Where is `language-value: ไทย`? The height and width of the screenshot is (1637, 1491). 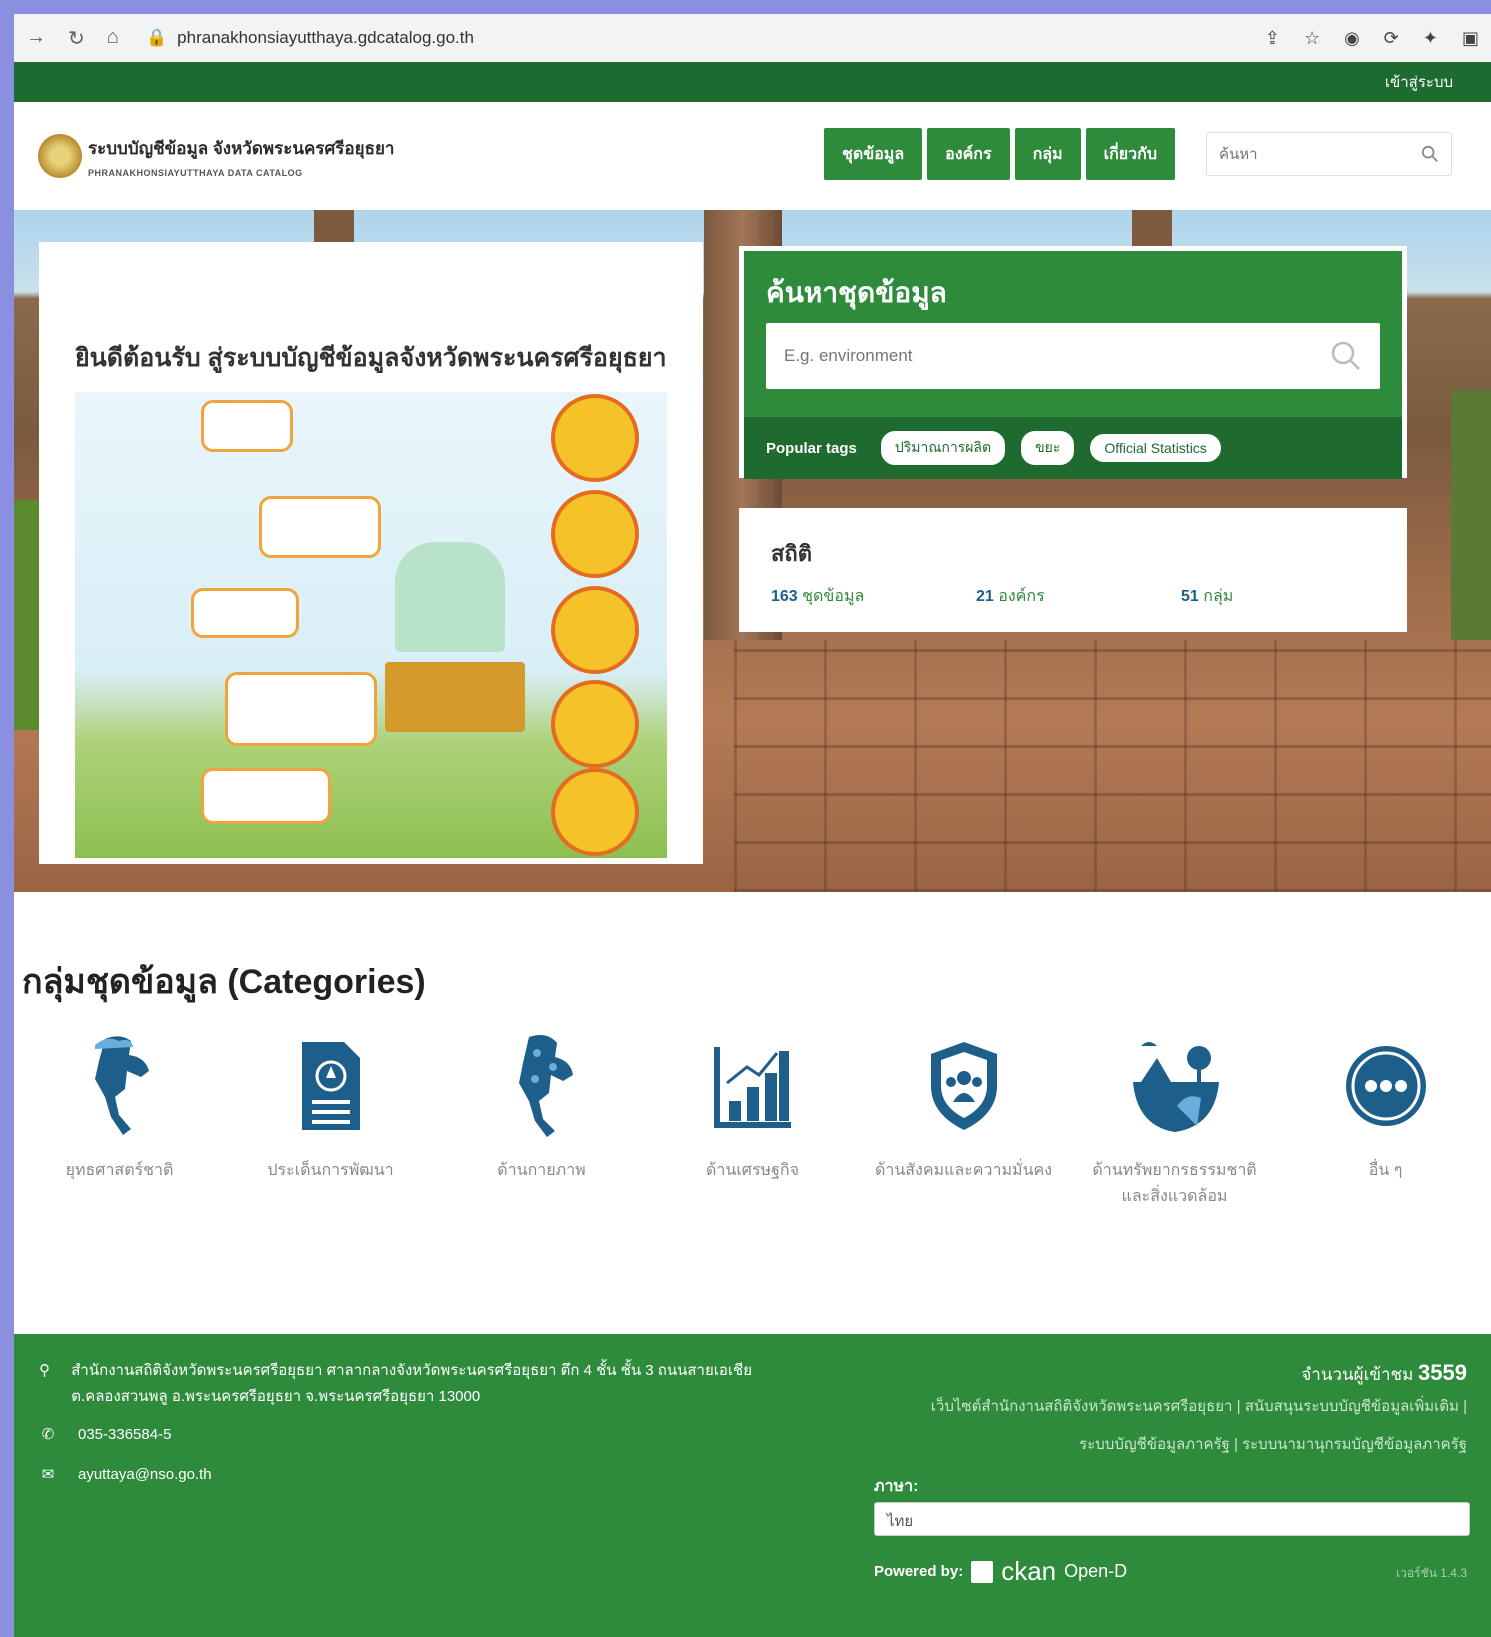
language-value: ไทย is located at coordinates (900, 1521).